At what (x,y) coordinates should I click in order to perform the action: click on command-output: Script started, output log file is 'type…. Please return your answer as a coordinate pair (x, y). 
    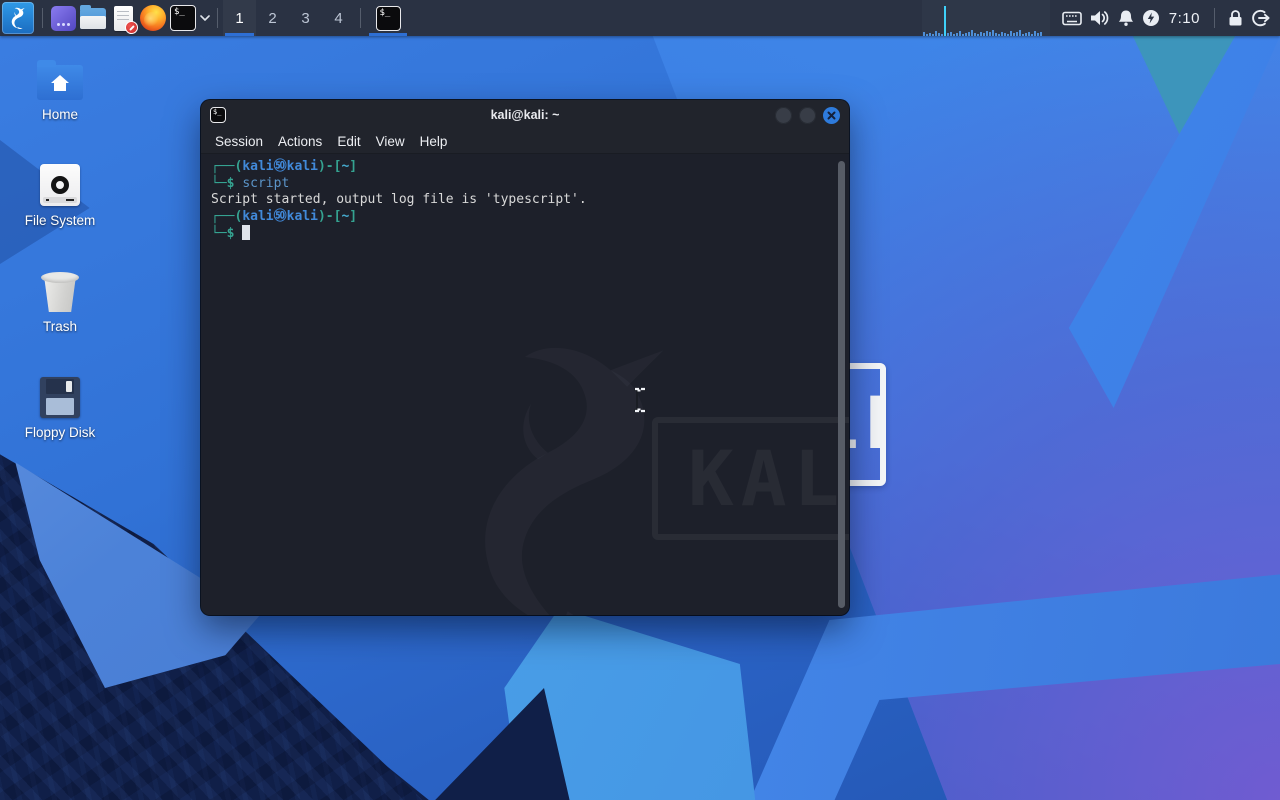
    Looking at the image, I should click on (399, 199).